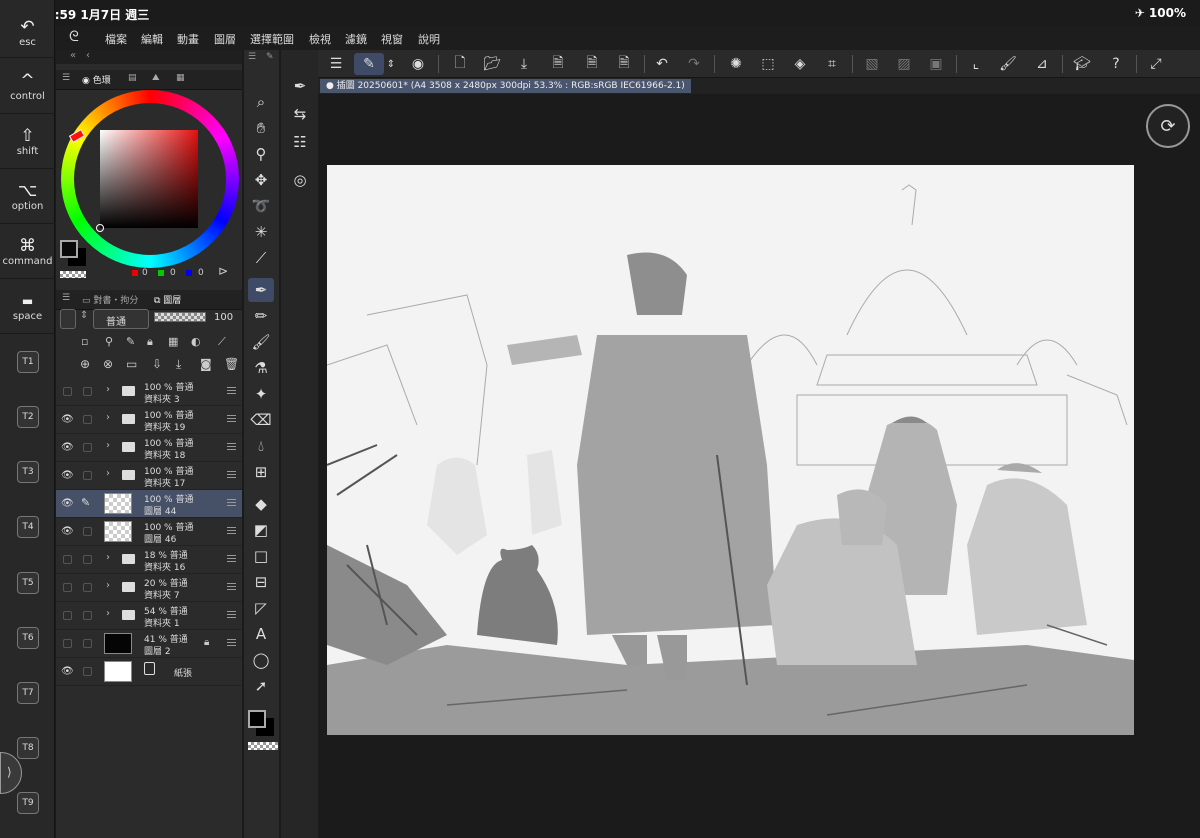  I want to click on tab-color-set: ⛰, so click(156, 78).